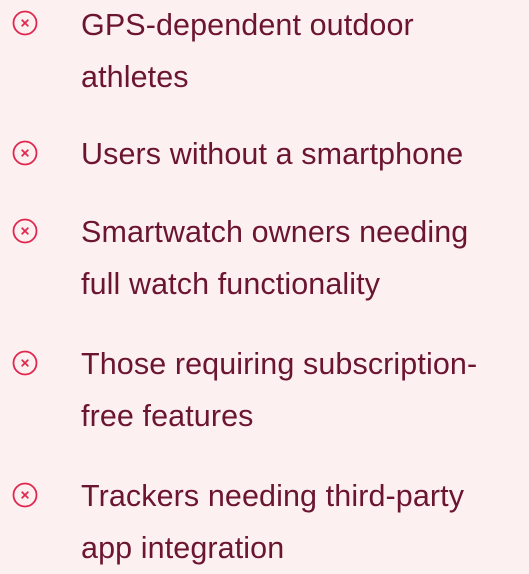  What do you see at coordinates (247, 51) in the screenshot?
I see `list-item-text: GPS-dependent outdoor athletes` at bounding box center [247, 51].